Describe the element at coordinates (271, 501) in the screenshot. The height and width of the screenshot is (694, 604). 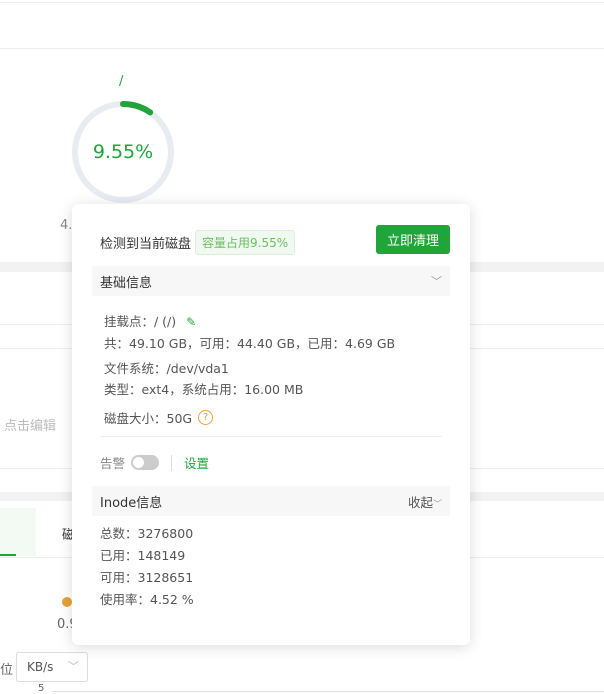
I see `inode-info-header: Inode信息 收起﹀` at that location.